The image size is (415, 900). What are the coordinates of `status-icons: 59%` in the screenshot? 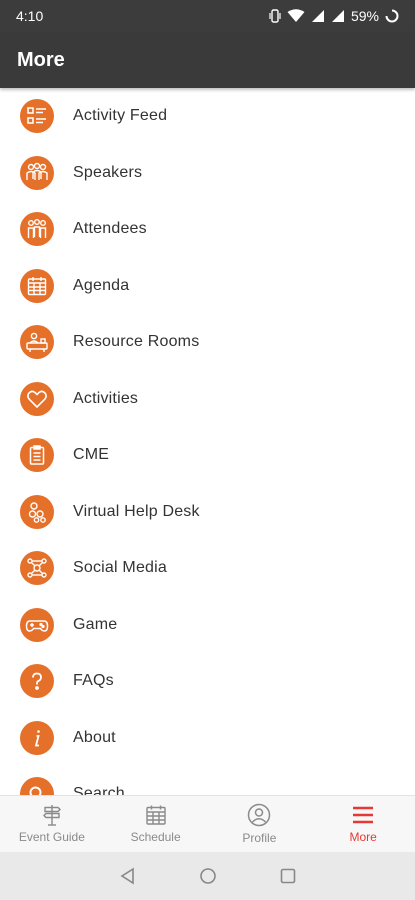 It's located at (334, 16).